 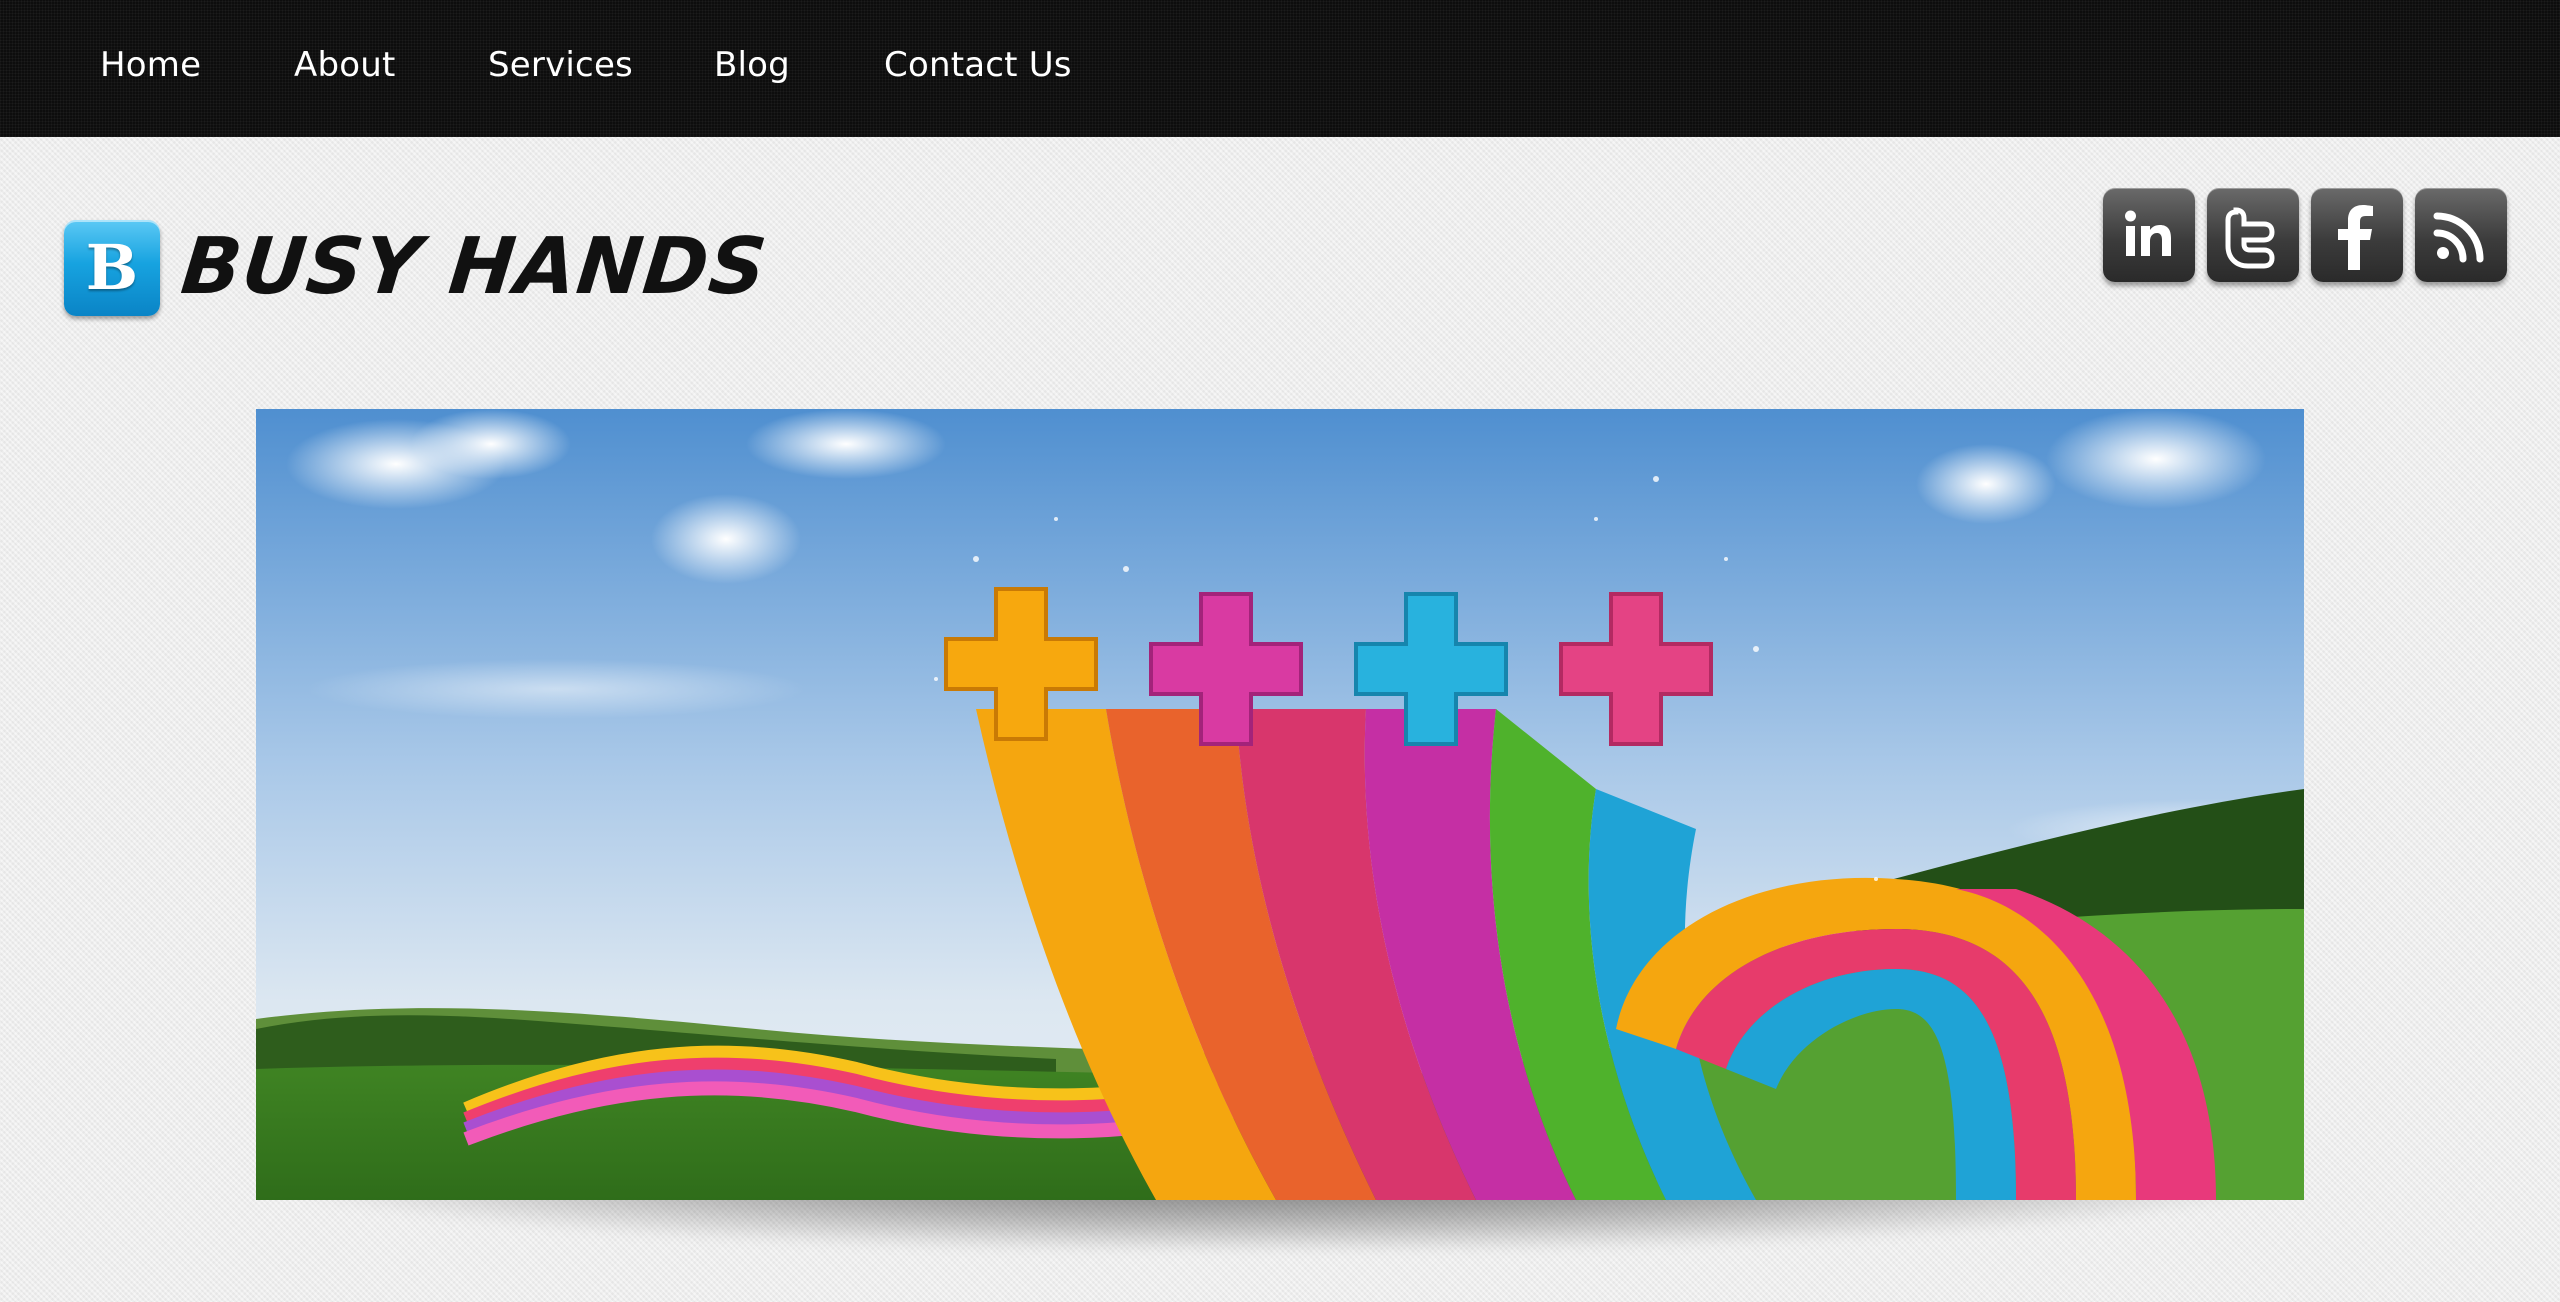 I want to click on logo-badge-icon: B, so click(x=112, y=268).